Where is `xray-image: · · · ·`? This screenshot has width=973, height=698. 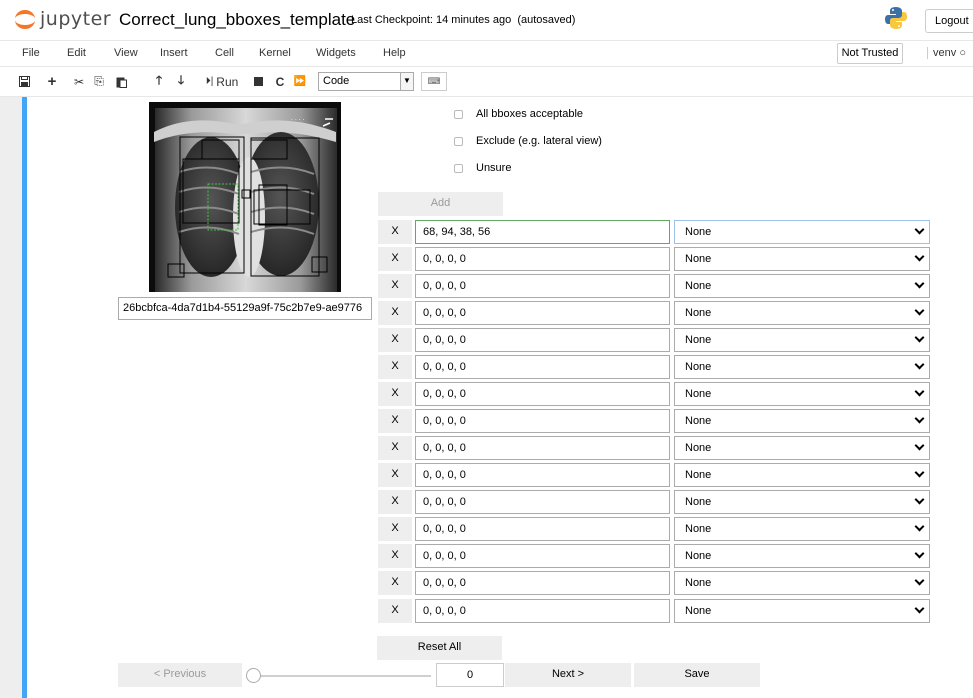
xray-image: · · · · is located at coordinates (245, 197).